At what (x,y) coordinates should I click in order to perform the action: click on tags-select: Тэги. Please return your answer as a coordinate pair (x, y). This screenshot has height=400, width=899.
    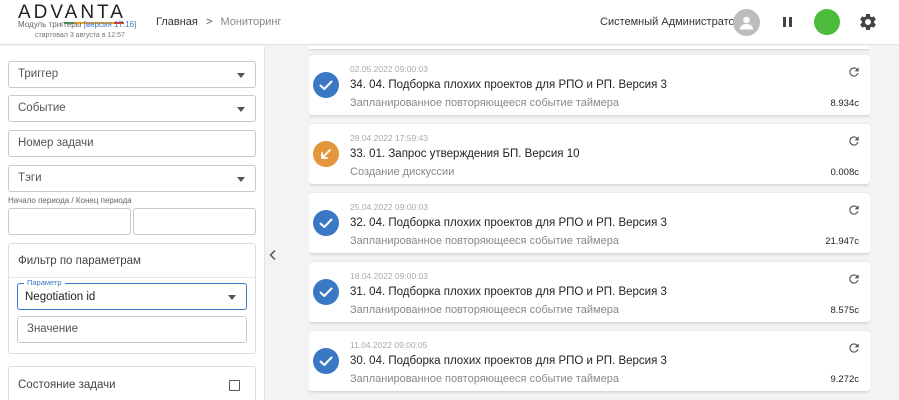
    Looking at the image, I should click on (132, 178).